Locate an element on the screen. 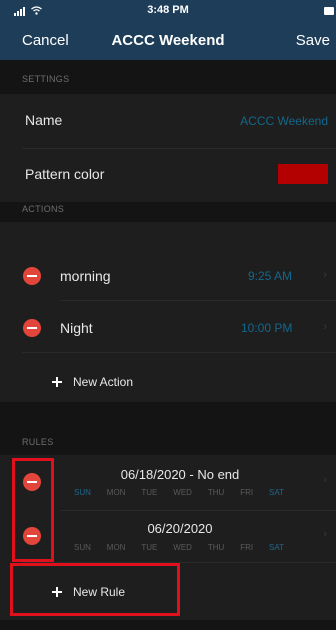 The image size is (336, 630). nav-bar: Cancel ACCC Weekend Save is located at coordinates (168, 41).